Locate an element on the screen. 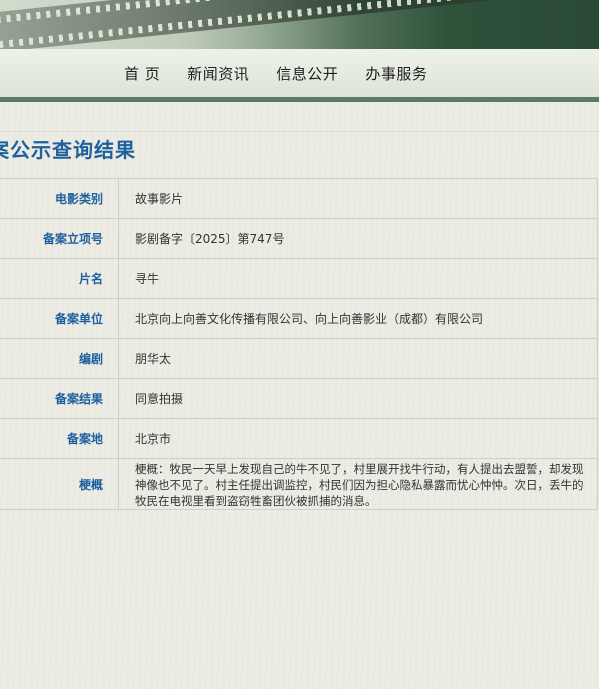 Image resolution: width=599 pixels, height=689 pixels. table-row: 编剧 朋华太 is located at coordinates (299, 358).